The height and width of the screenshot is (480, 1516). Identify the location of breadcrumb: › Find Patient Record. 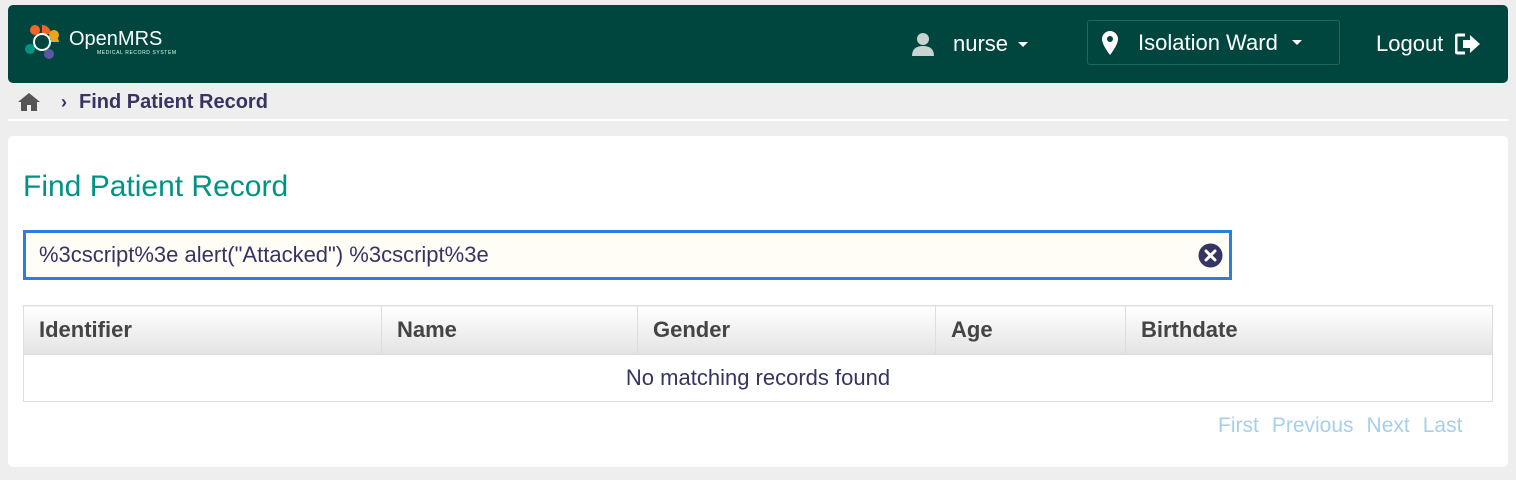
(142, 102).